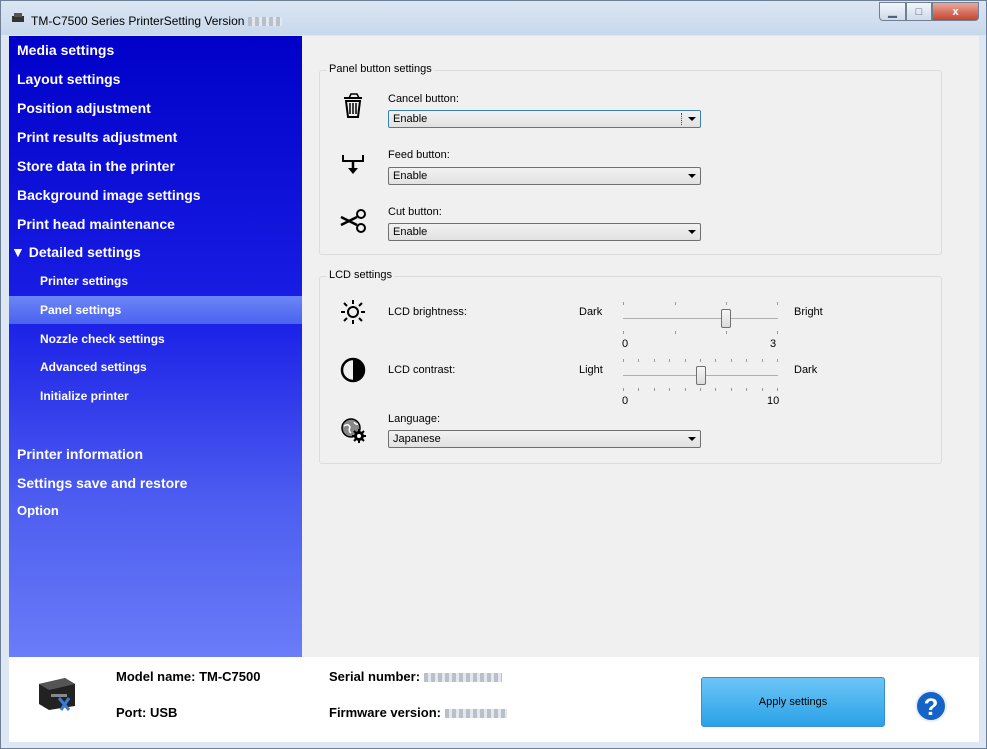  Describe the element at coordinates (423, 99) in the screenshot. I see `cancel-button-label: Cancel button:` at that location.